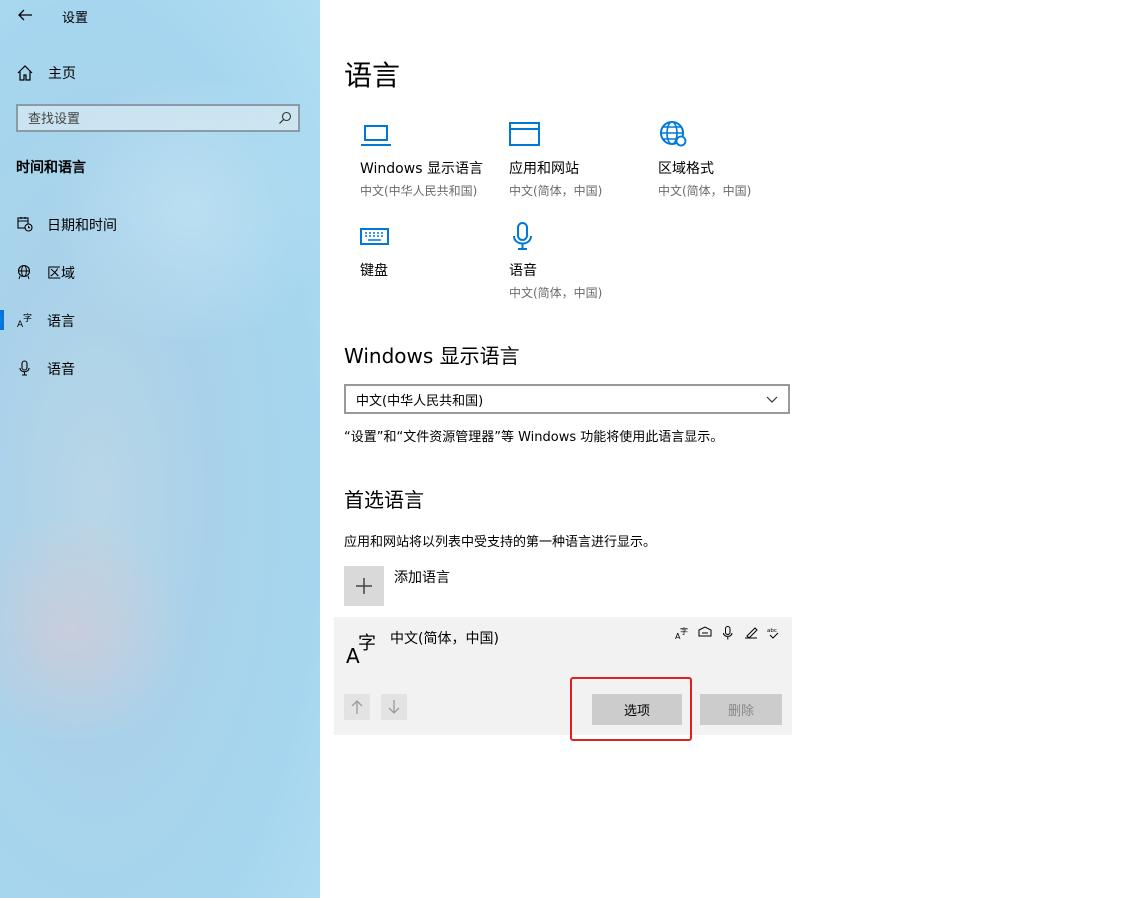  What do you see at coordinates (705, 631) in the screenshot?
I see `speech-bubble-icon` at bounding box center [705, 631].